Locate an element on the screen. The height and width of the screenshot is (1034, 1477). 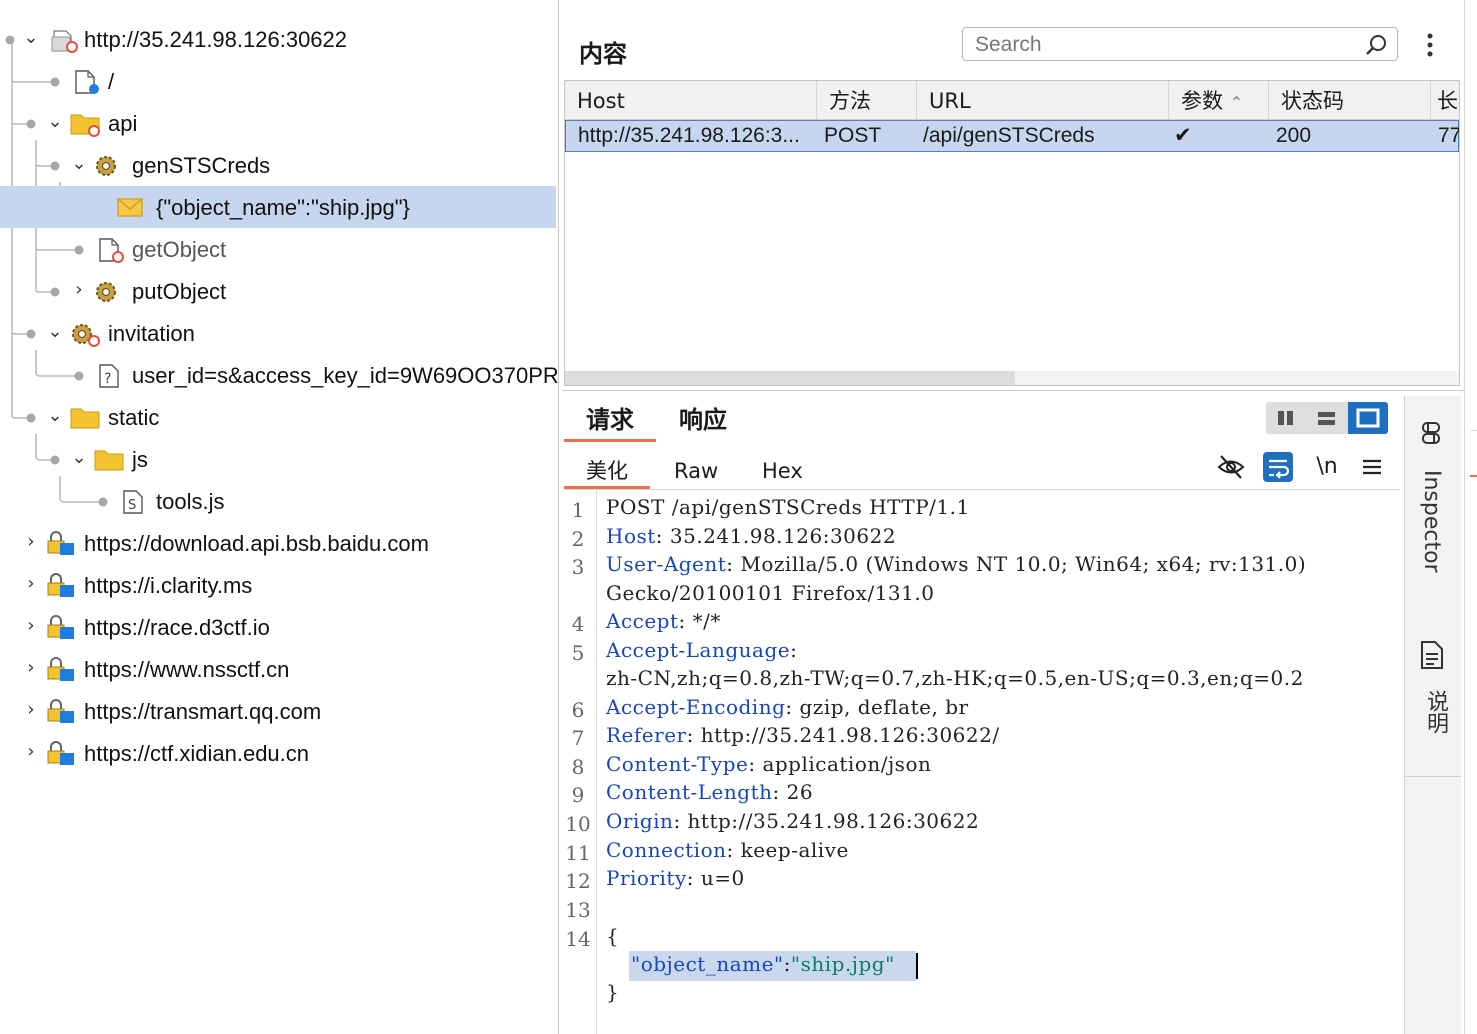
header-value: : is located at coordinates (794, 650).